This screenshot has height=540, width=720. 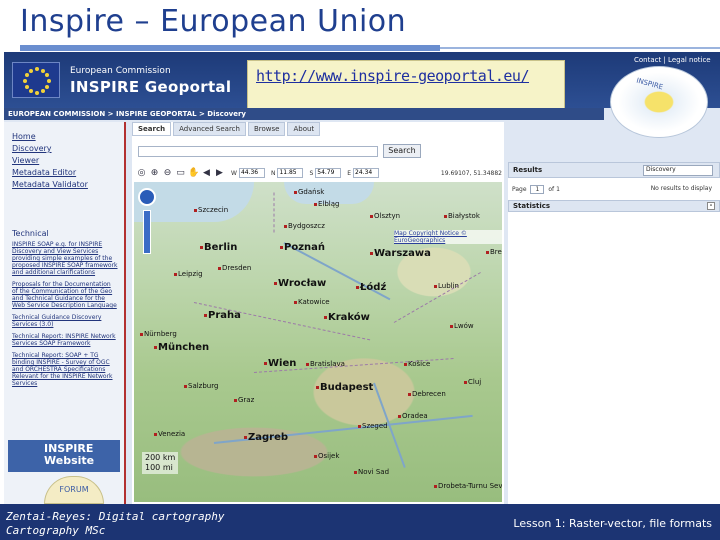 What do you see at coordinates (219, 173) in the screenshot?
I see `forward-arrow-icon: ▶` at bounding box center [219, 173].